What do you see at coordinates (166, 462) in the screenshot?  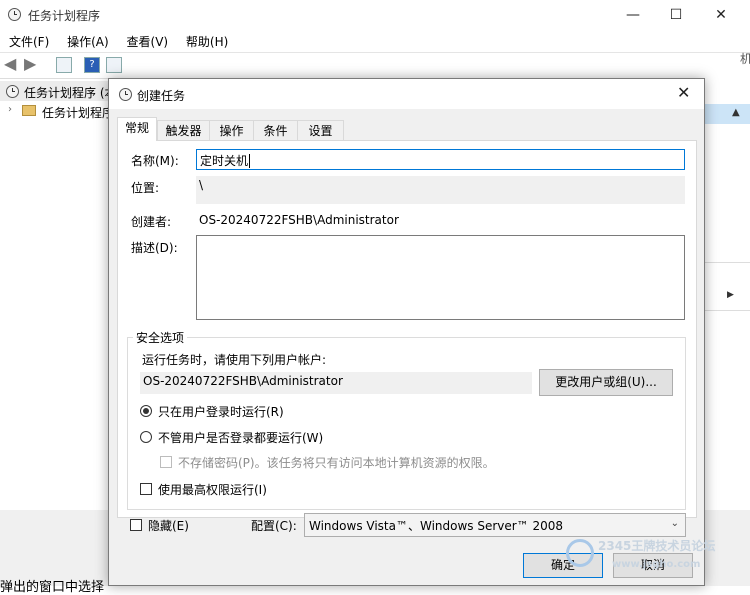 I see `no-store-password-checkbox` at bounding box center [166, 462].